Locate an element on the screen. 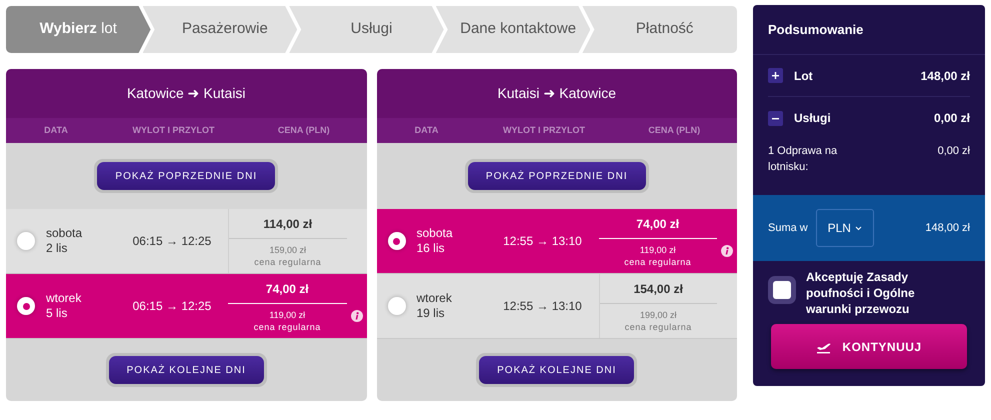 This screenshot has width=991, height=420. step-tab: Dane kontaktowe is located at coordinates (513, 29).